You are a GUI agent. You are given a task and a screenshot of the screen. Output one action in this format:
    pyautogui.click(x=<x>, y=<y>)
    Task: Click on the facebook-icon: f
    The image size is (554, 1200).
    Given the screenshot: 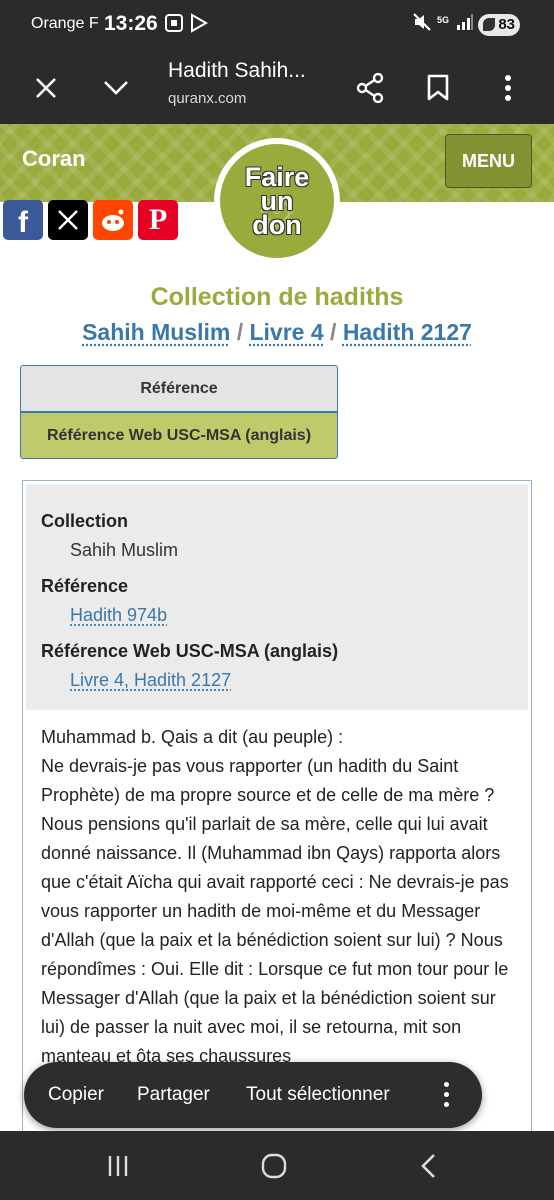 What is the action you would take?
    pyautogui.click(x=23, y=222)
    